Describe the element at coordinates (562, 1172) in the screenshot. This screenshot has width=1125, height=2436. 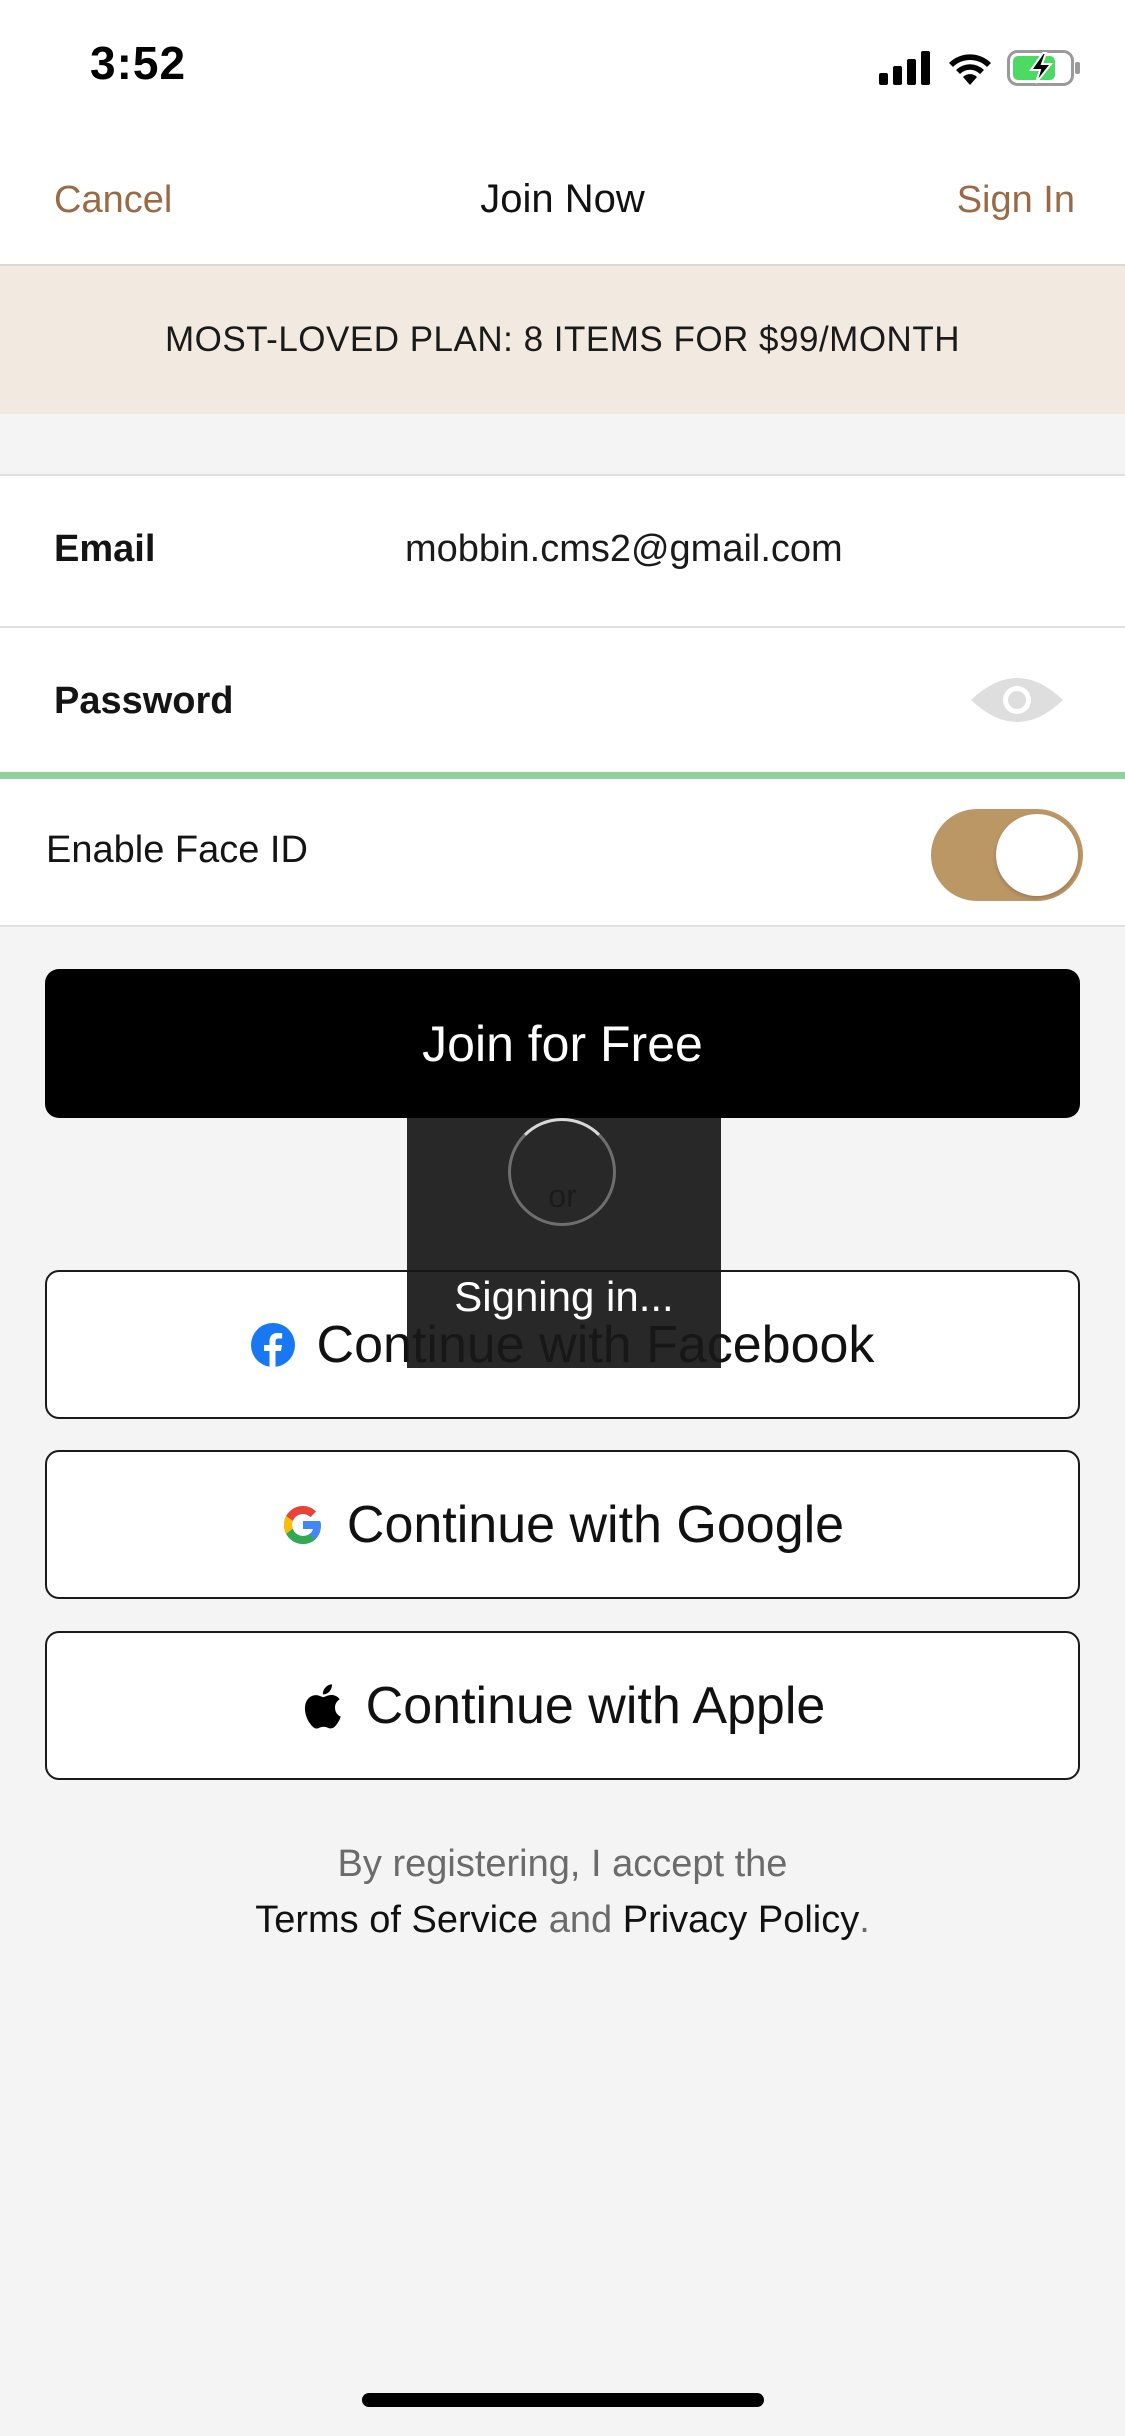
I see `loading-spinner-icon` at that location.